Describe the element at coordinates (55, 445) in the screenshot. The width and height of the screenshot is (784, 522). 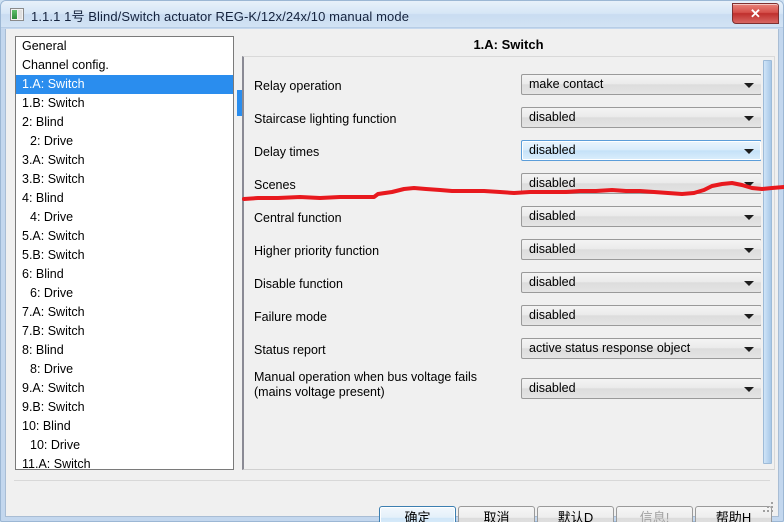
I see `sidebar-item-label: 10: Drive` at that location.